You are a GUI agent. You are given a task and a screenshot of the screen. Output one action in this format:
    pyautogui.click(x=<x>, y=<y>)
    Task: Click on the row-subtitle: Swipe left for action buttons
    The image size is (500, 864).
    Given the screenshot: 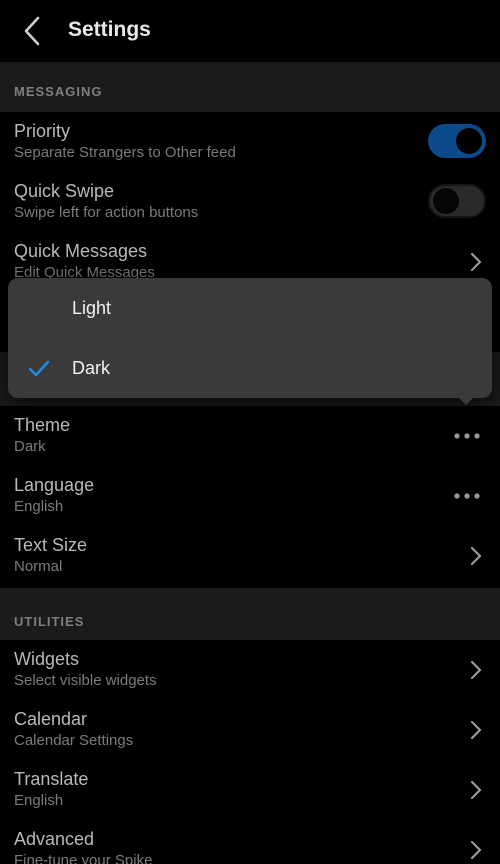 What is the action you would take?
    pyautogui.click(x=106, y=212)
    